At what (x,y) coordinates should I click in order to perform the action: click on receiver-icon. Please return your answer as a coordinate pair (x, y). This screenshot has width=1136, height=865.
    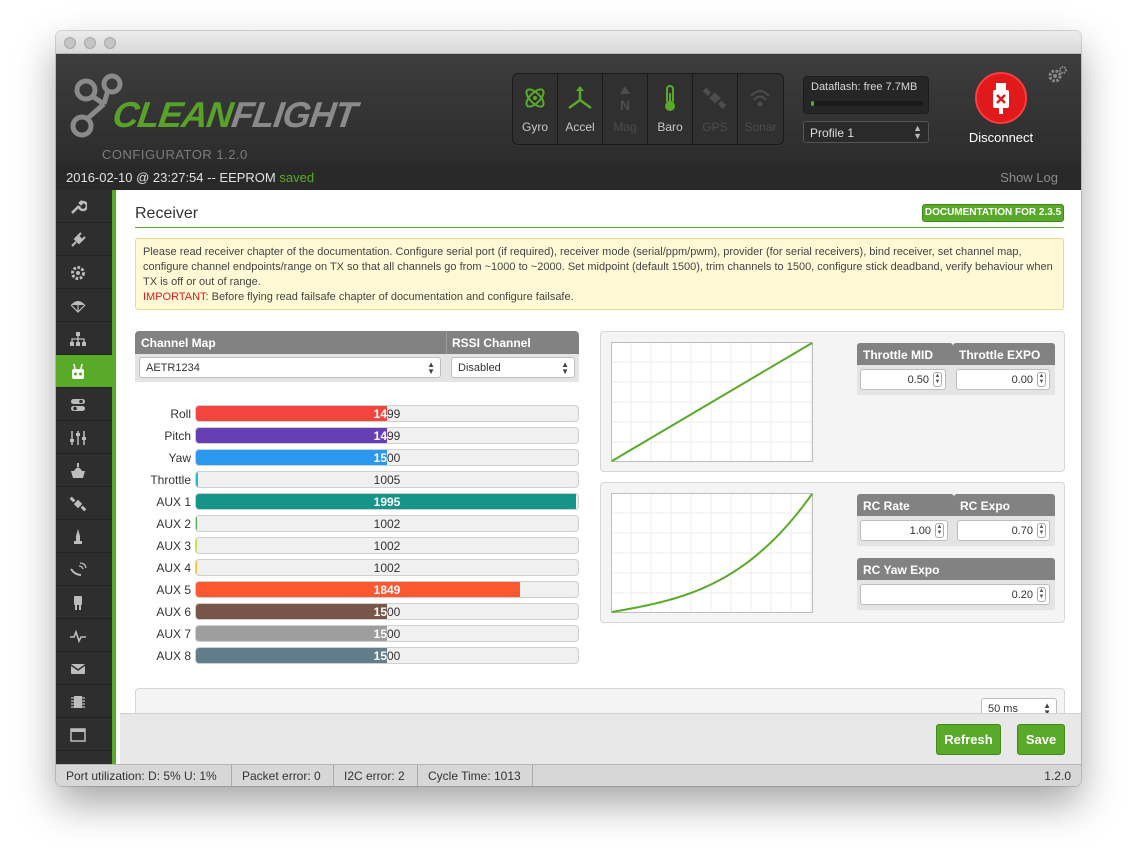
    Looking at the image, I should click on (78, 371).